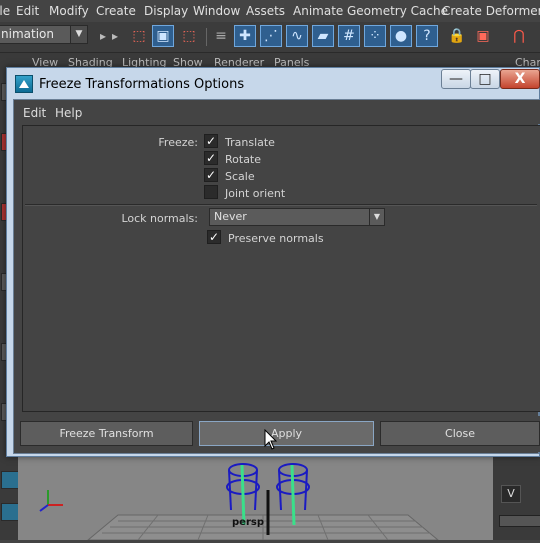 The width and height of the screenshot is (540, 543). What do you see at coordinates (159, 218) in the screenshot?
I see `lock-normals-label: Lock normals:` at bounding box center [159, 218].